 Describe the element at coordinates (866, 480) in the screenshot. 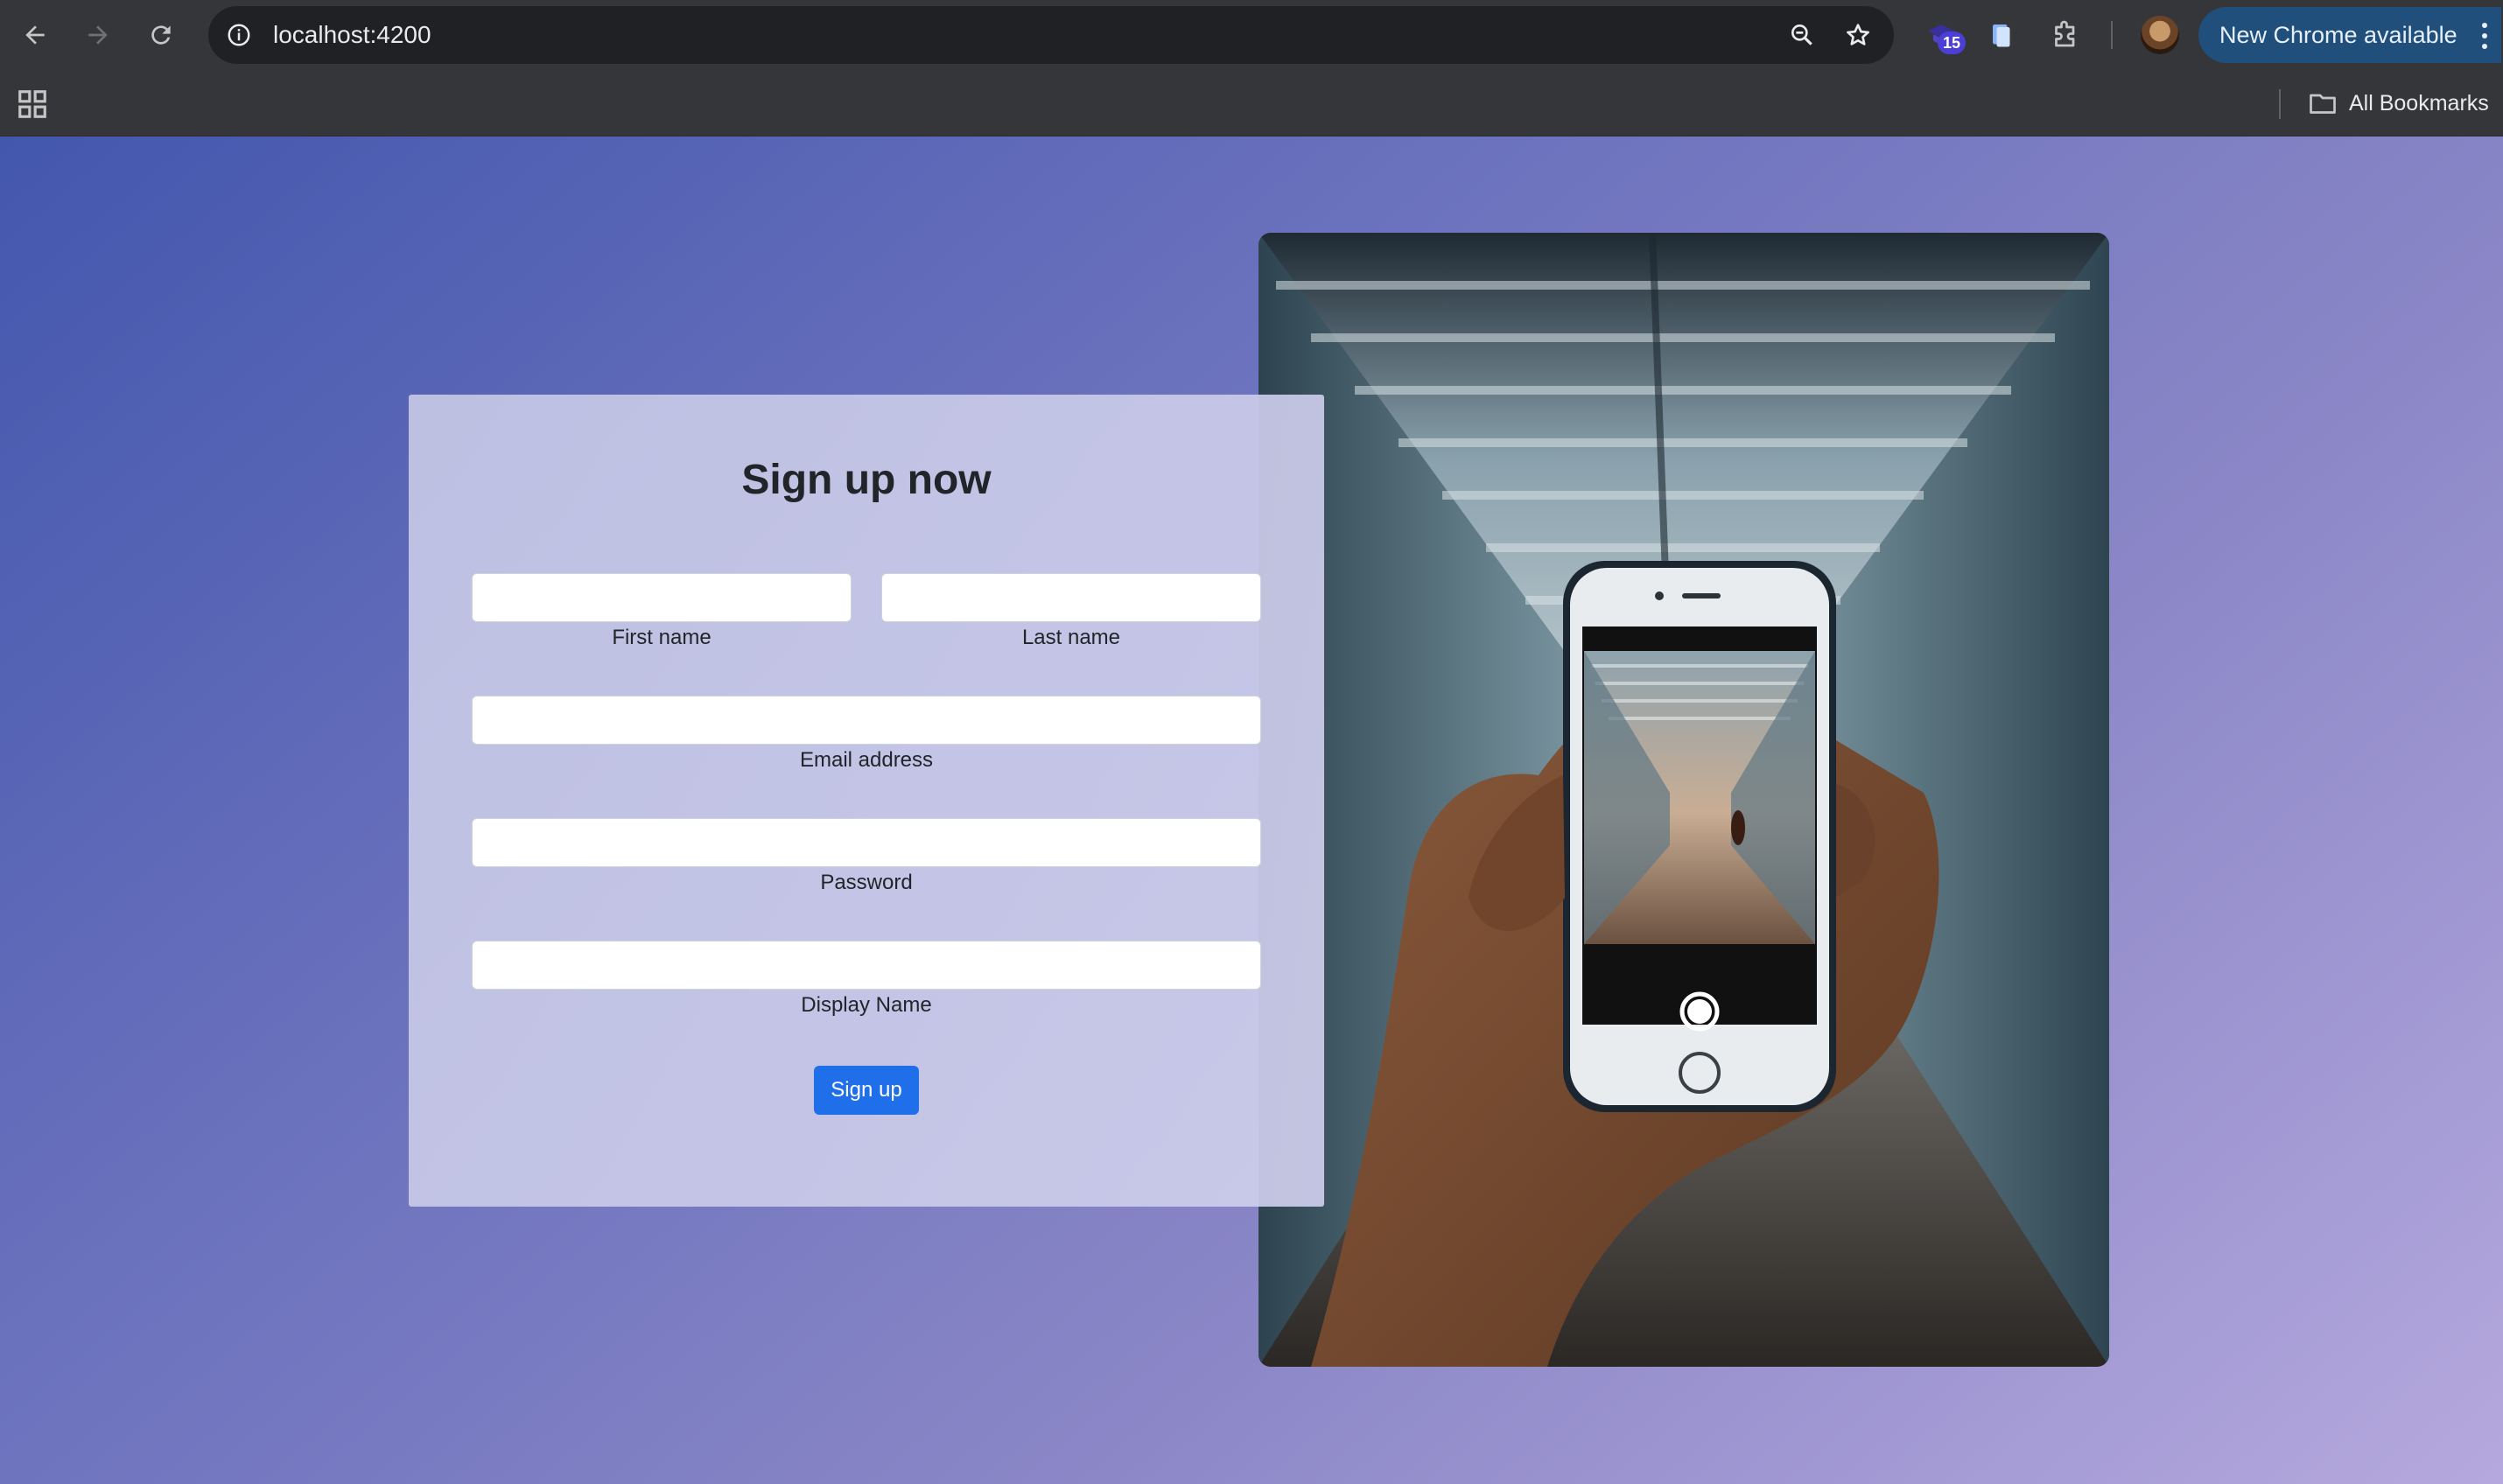

I see `page-title: Sign up now` at that location.